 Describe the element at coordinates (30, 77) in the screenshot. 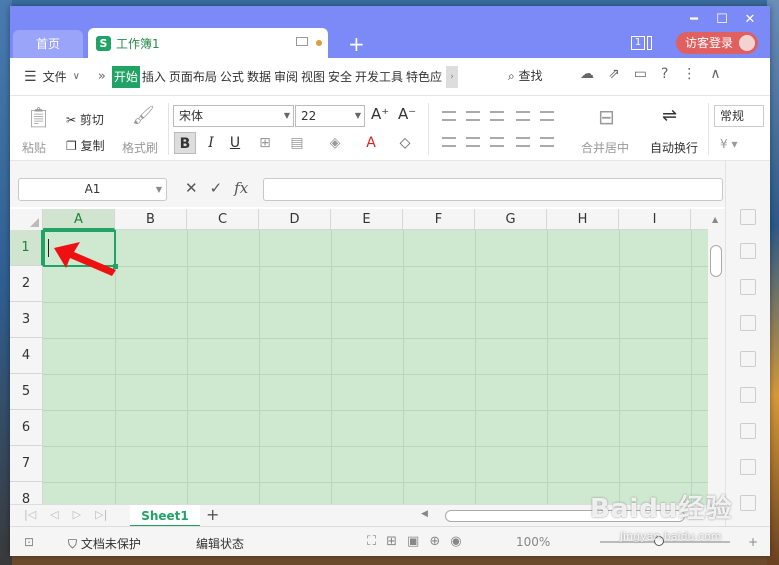

I see `hamburger-menu-icon: ☰` at that location.